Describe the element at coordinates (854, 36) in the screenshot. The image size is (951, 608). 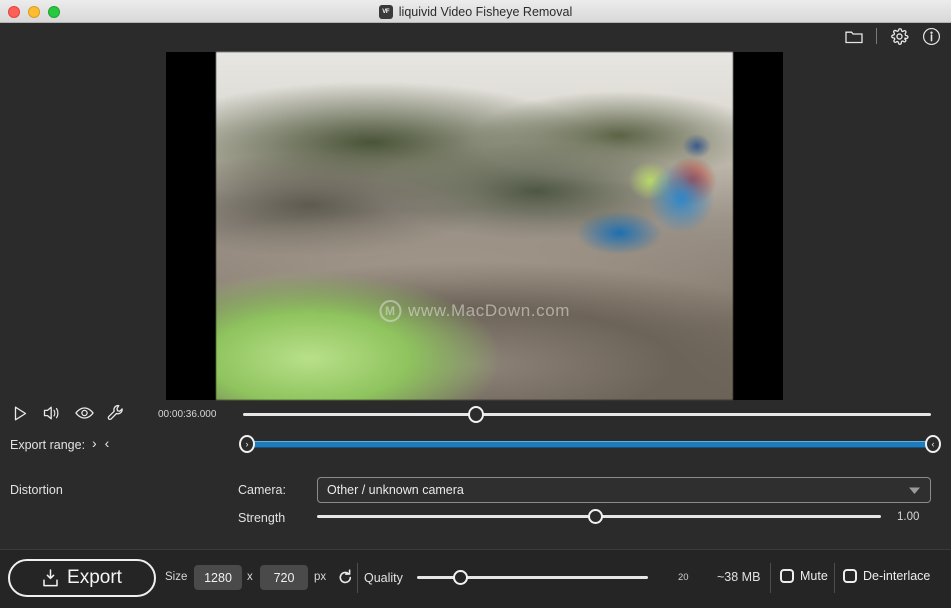
I see `folder-icon` at that location.